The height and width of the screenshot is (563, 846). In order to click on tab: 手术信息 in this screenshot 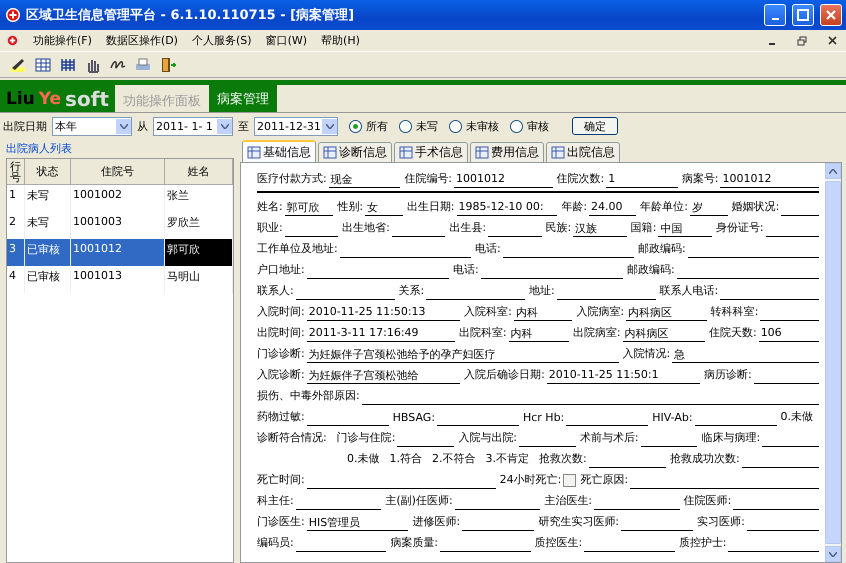, I will do `click(431, 152)`.